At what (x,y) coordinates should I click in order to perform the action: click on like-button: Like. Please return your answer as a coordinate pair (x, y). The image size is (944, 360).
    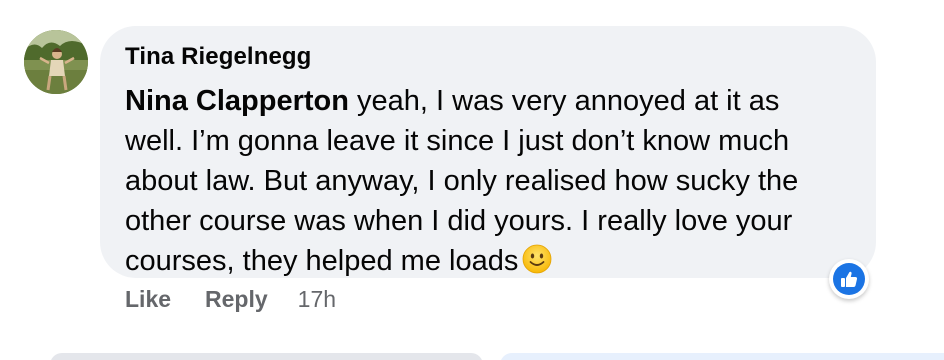
    Looking at the image, I should click on (148, 299).